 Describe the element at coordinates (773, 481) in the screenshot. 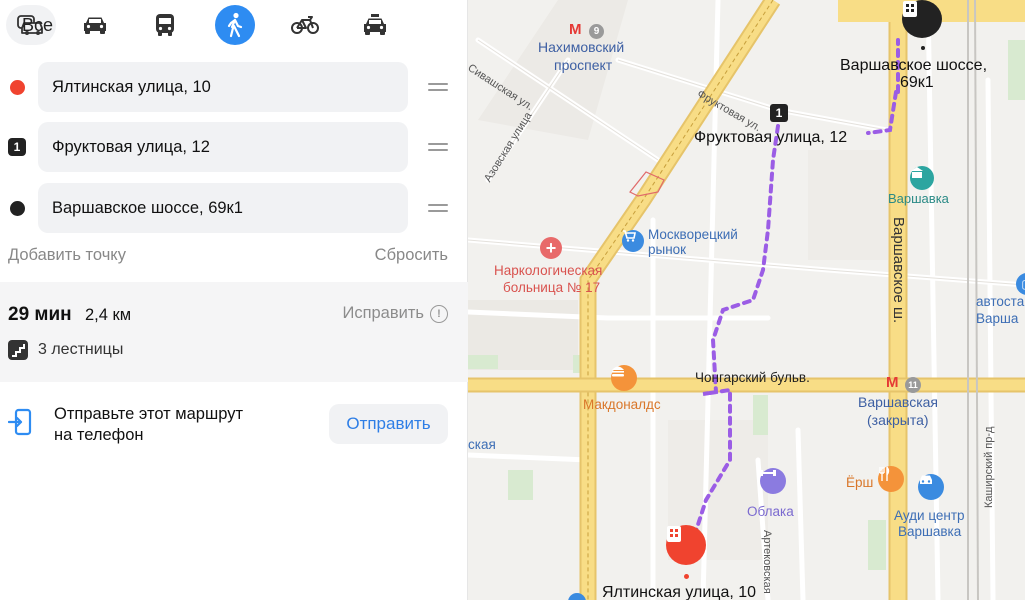

I see `fitness-icon` at that location.